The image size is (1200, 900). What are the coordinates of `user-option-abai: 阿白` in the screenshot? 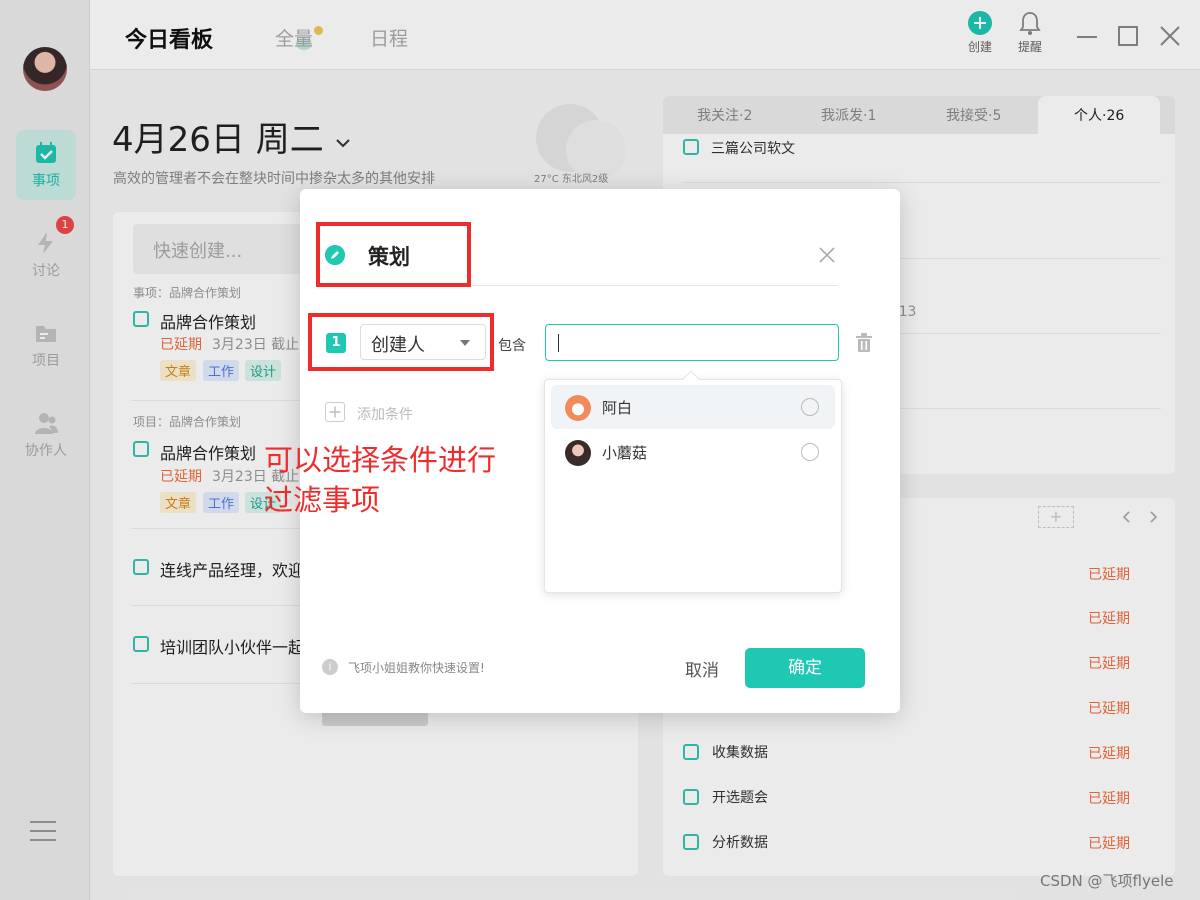 It's located at (693, 407).